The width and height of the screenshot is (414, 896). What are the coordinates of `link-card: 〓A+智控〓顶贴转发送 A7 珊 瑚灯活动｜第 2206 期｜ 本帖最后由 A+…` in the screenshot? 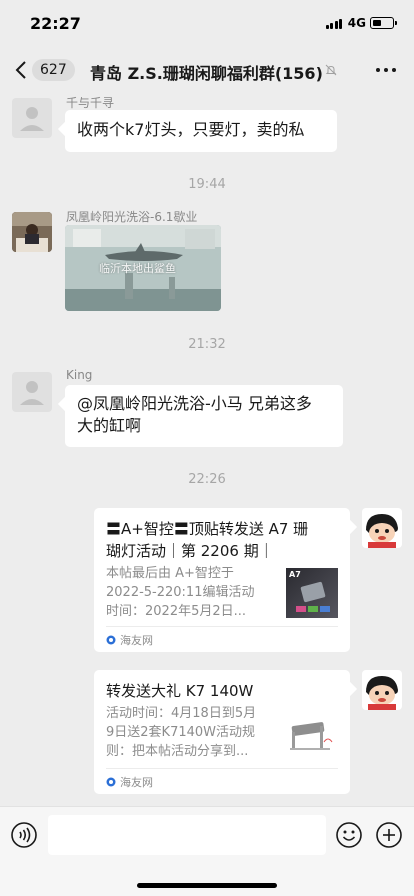 It's located at (222, 580).